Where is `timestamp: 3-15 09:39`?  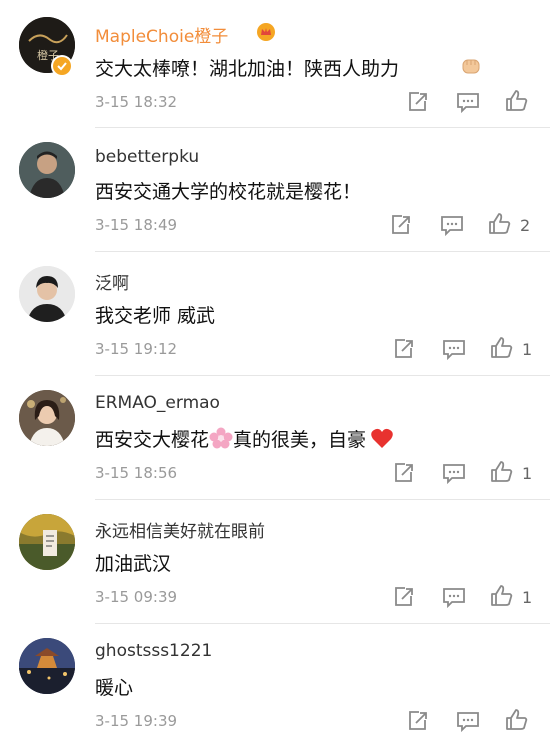 timestamp: 3-15 09:39 is located at coordinates (136, 597).